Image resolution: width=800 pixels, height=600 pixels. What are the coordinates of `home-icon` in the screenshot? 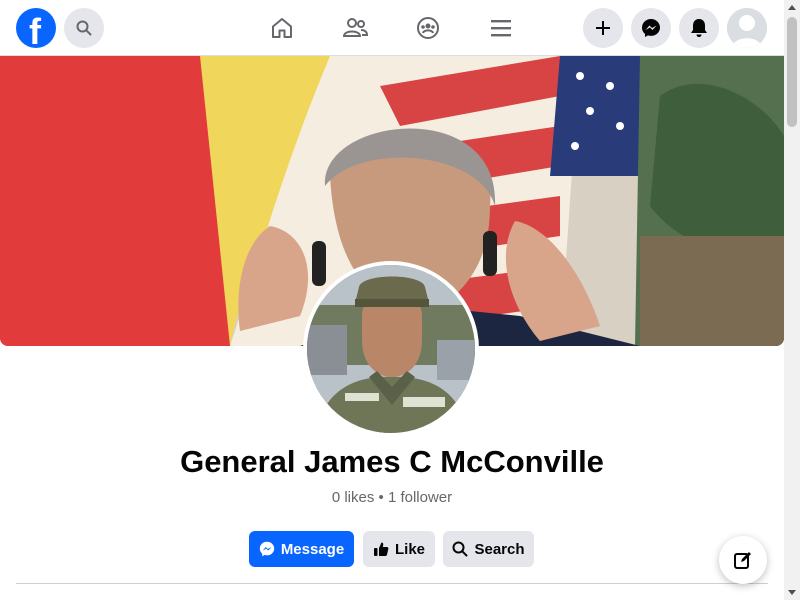 It's located at (282, 28).